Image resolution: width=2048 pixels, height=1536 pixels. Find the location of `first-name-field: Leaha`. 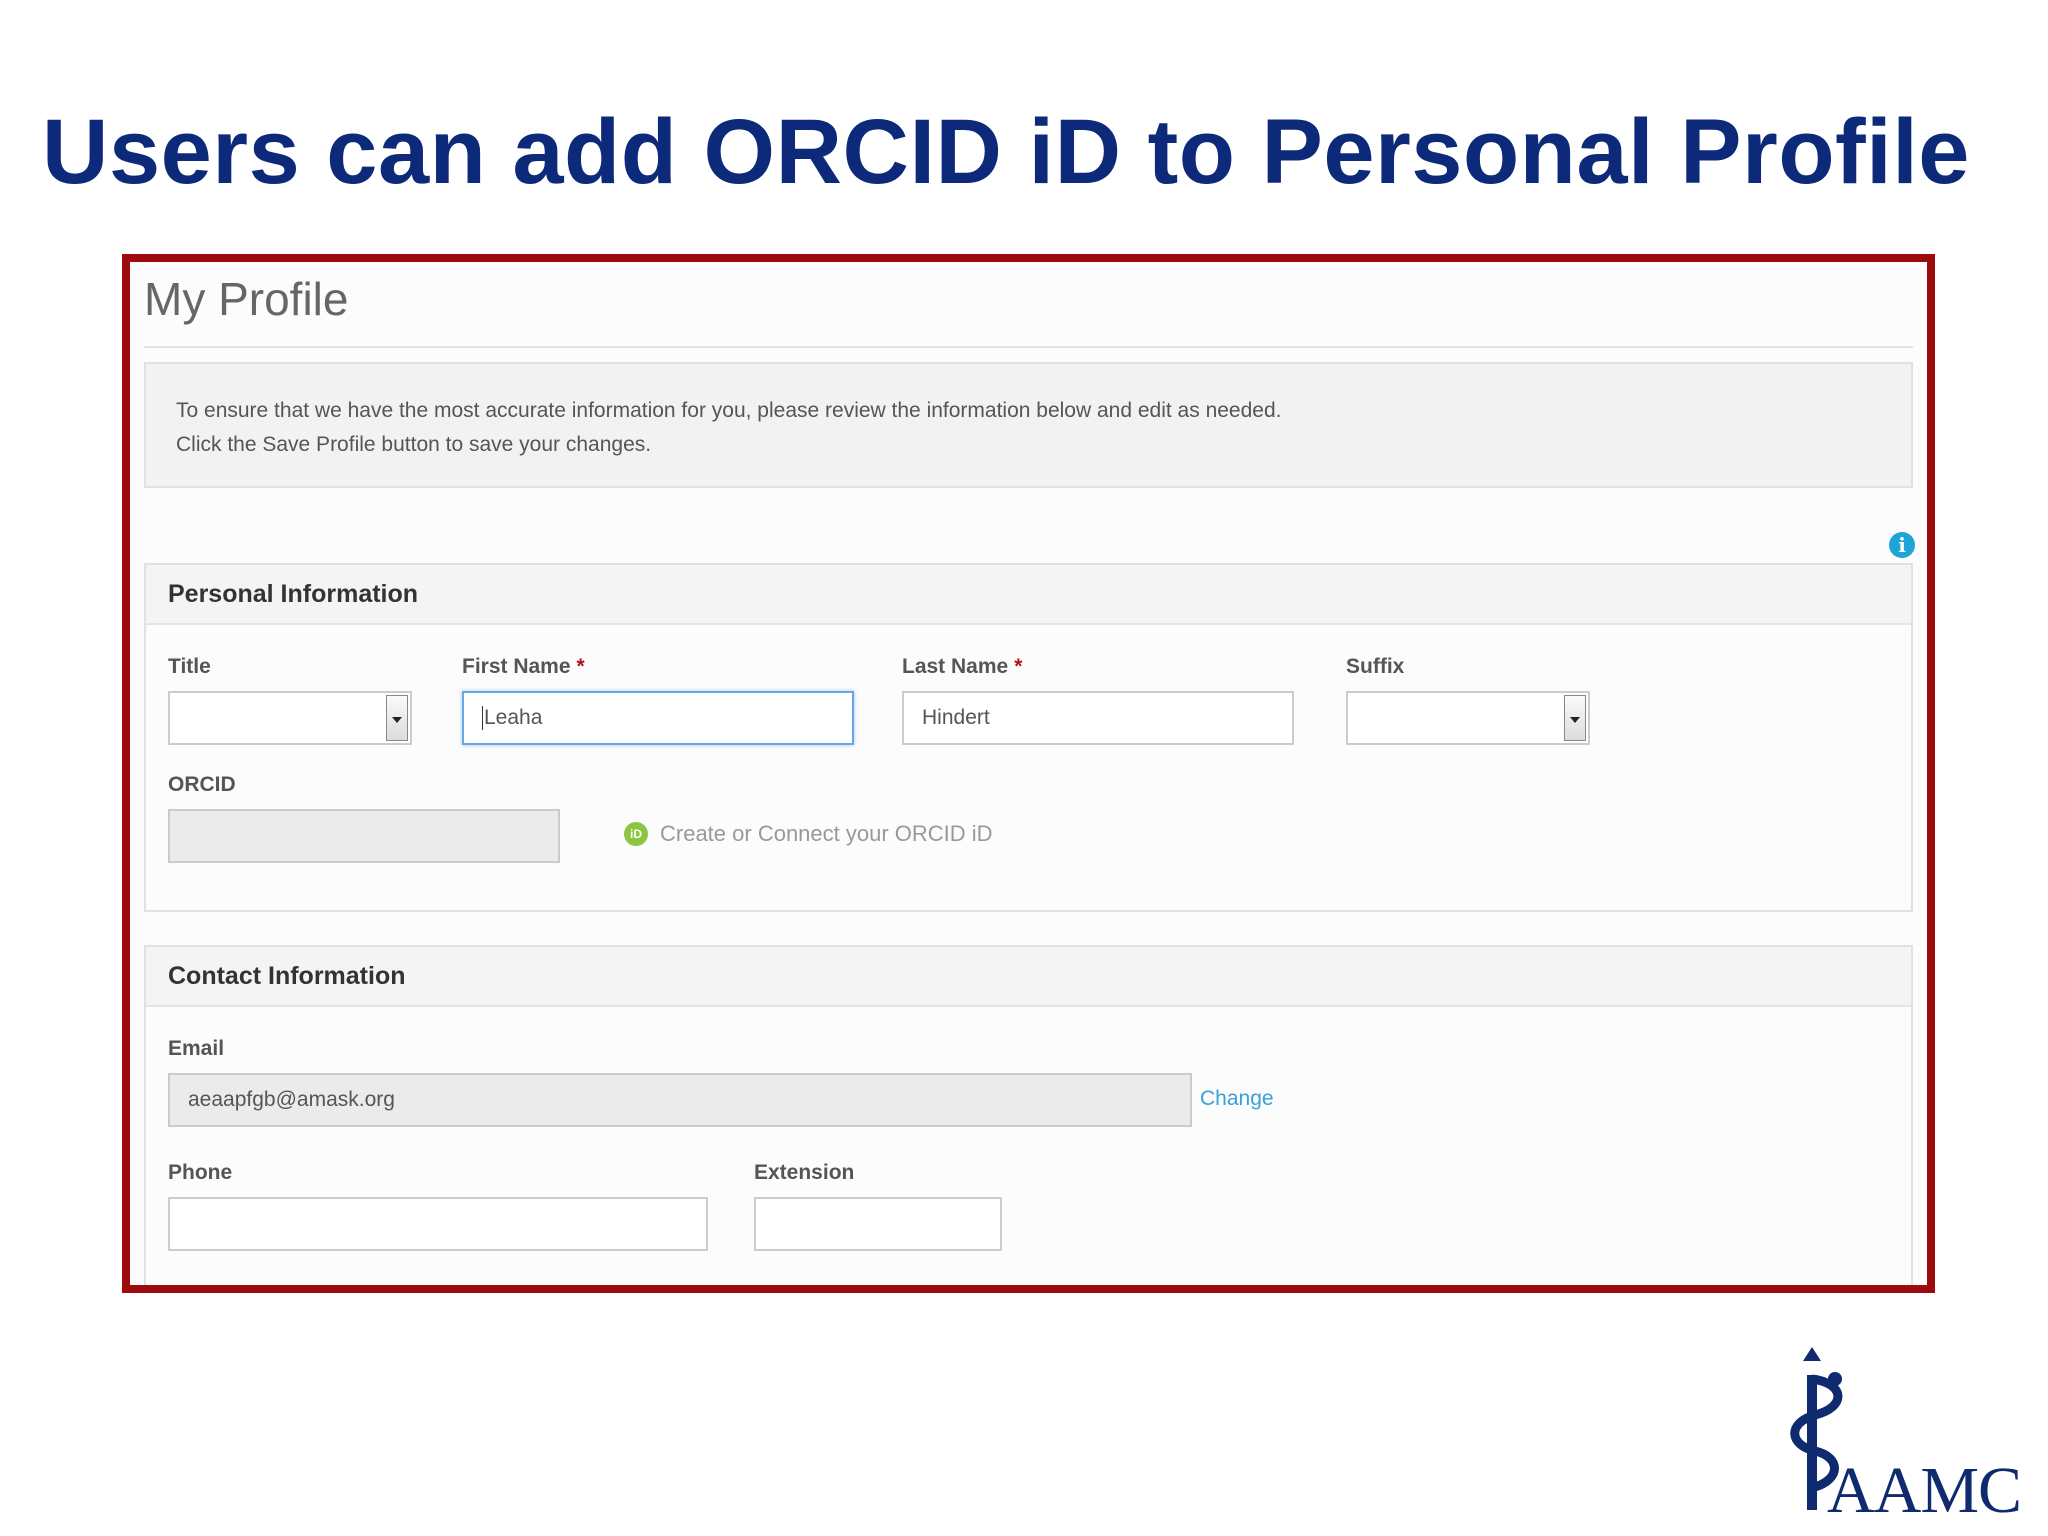

first-name-field: Leaha is located at coordinates (658, 718).